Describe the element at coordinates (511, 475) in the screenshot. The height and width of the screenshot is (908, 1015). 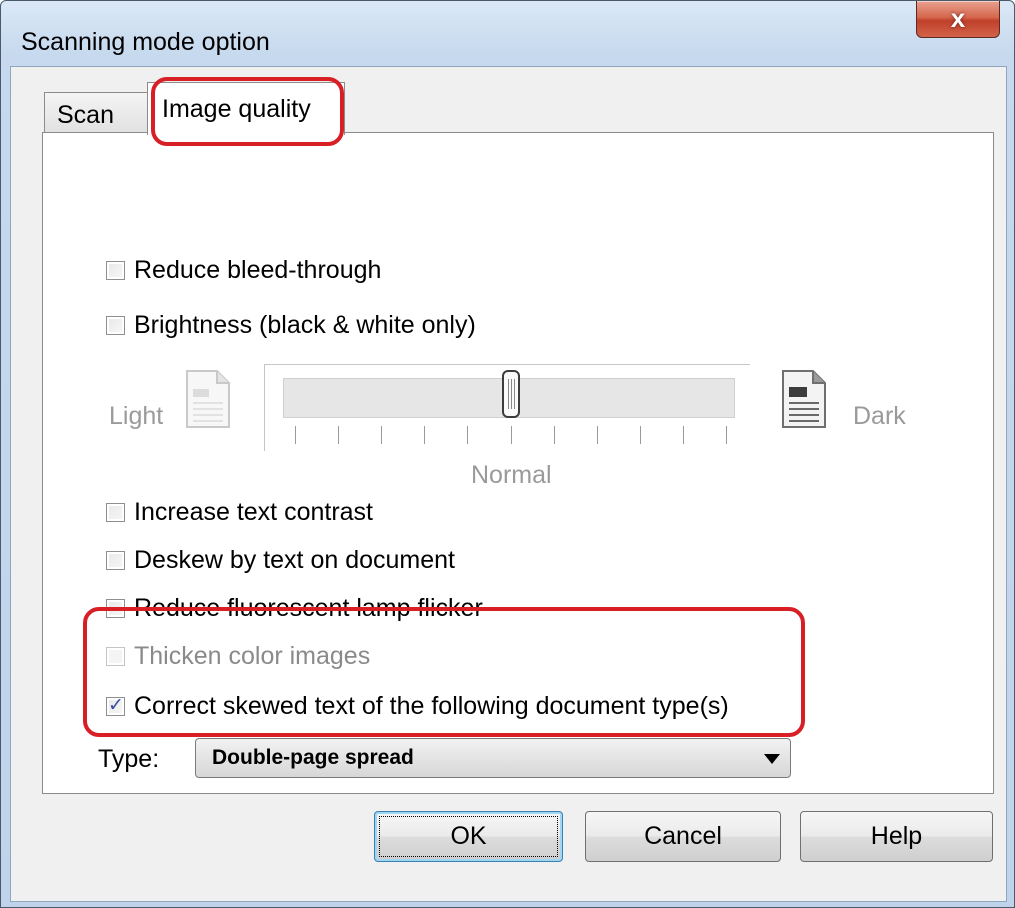
I see `slider-normal-label: Normal` at that location.